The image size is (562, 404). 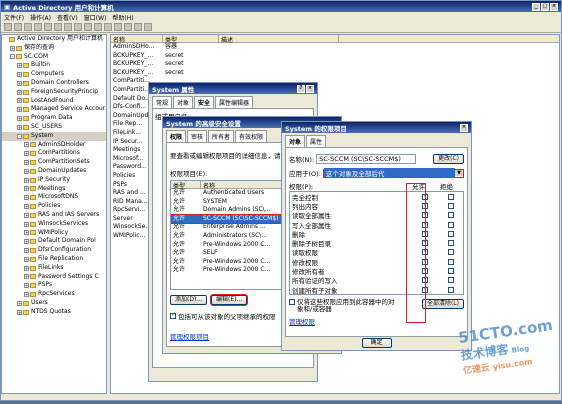 What do you see at coordinates (54, 206) in the screenshot?
I see `tree-item: + Policies` at bounding box center [54, 206].